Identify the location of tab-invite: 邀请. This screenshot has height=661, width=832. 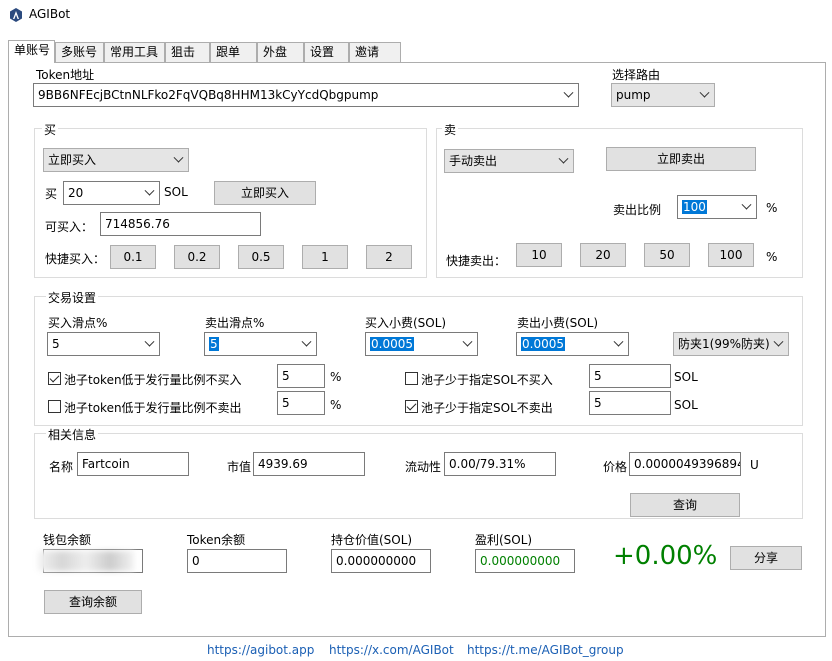
(375, 52).